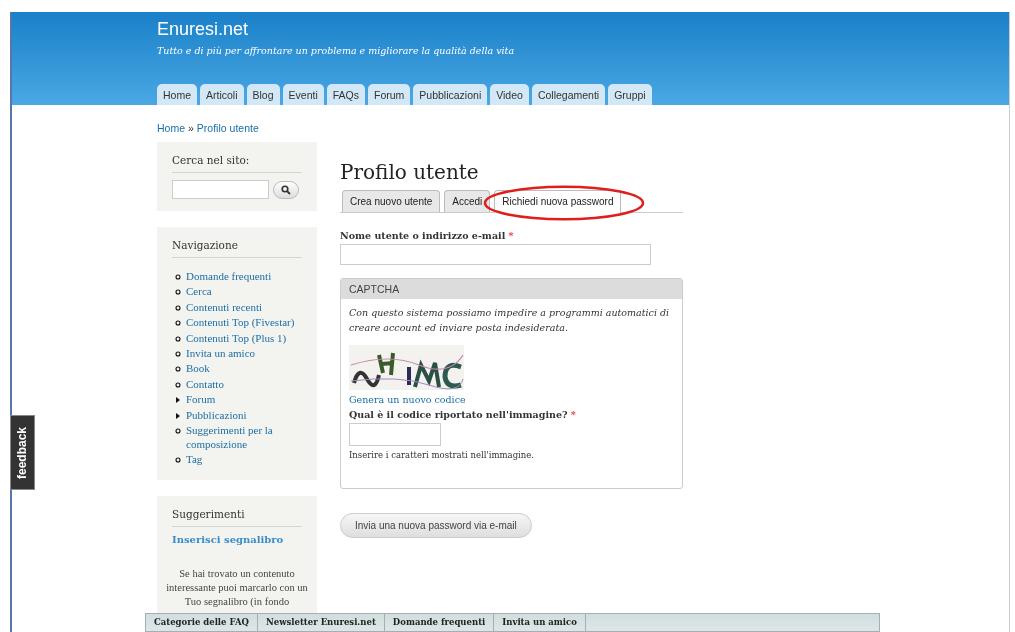 The width and height of the screenshot is (1015, 632). I want to click on submit-button: Invia una nuova password via e-mail, so click(436, 525).